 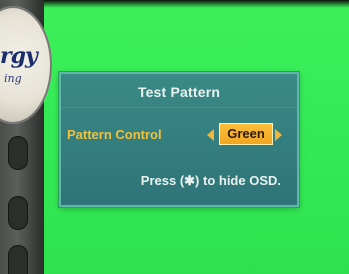 What do you see at coordinates (174, 4) in the screenshot?
I see `screen-top-edge` at bounding box center [174, 4].